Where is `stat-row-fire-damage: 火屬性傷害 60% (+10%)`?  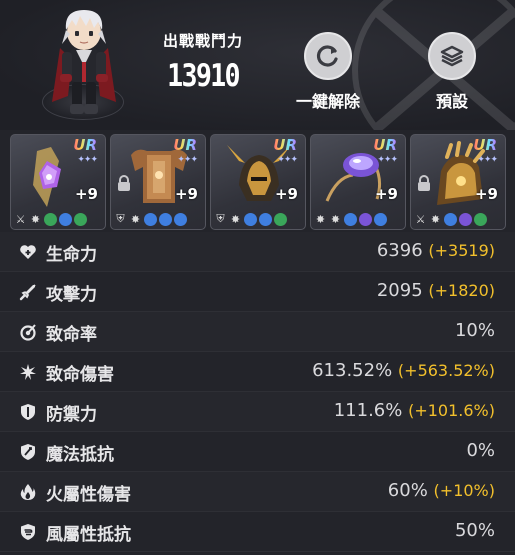 stat-row-fire-damage: 火屬性傷害 60% (+10%) is located at coordinates (257, 492).